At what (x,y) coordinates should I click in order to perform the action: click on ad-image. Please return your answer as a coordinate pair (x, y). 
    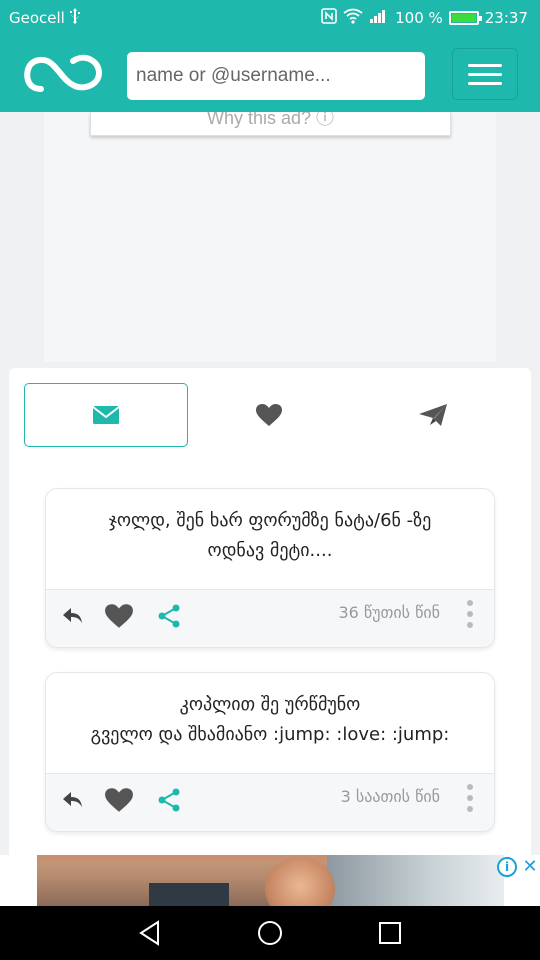
    Looking at the image, I should click on (270, 880).